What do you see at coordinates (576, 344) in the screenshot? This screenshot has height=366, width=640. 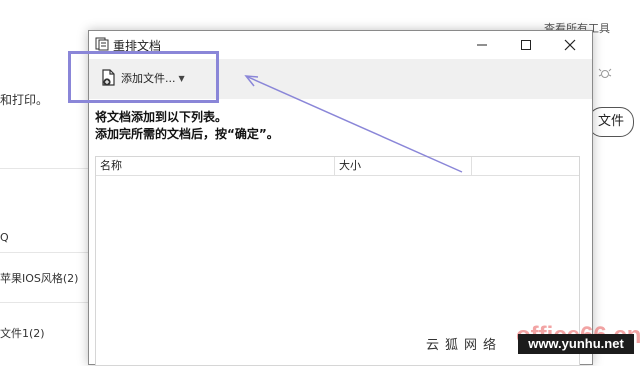 I see `watermark-site: www.yunhu.net` at bounding box center [576, 344].